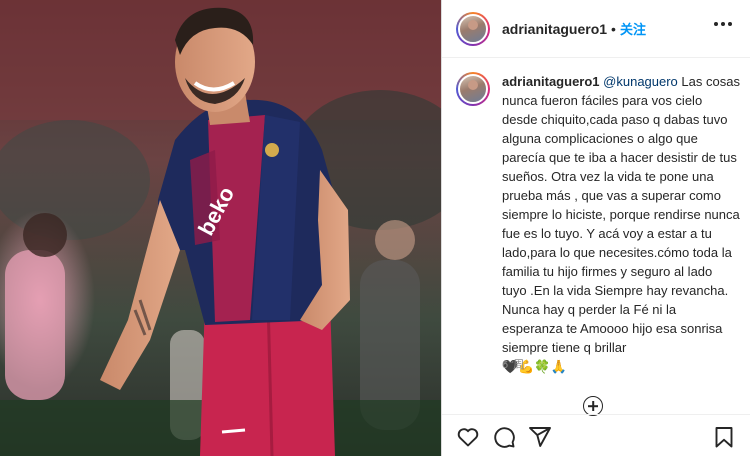 Image resolution: width=750 pixels, height=456 pixels. Describe the element at coordinates (724, 437) in the screenshot. I see `bookmark-icon` at that location.